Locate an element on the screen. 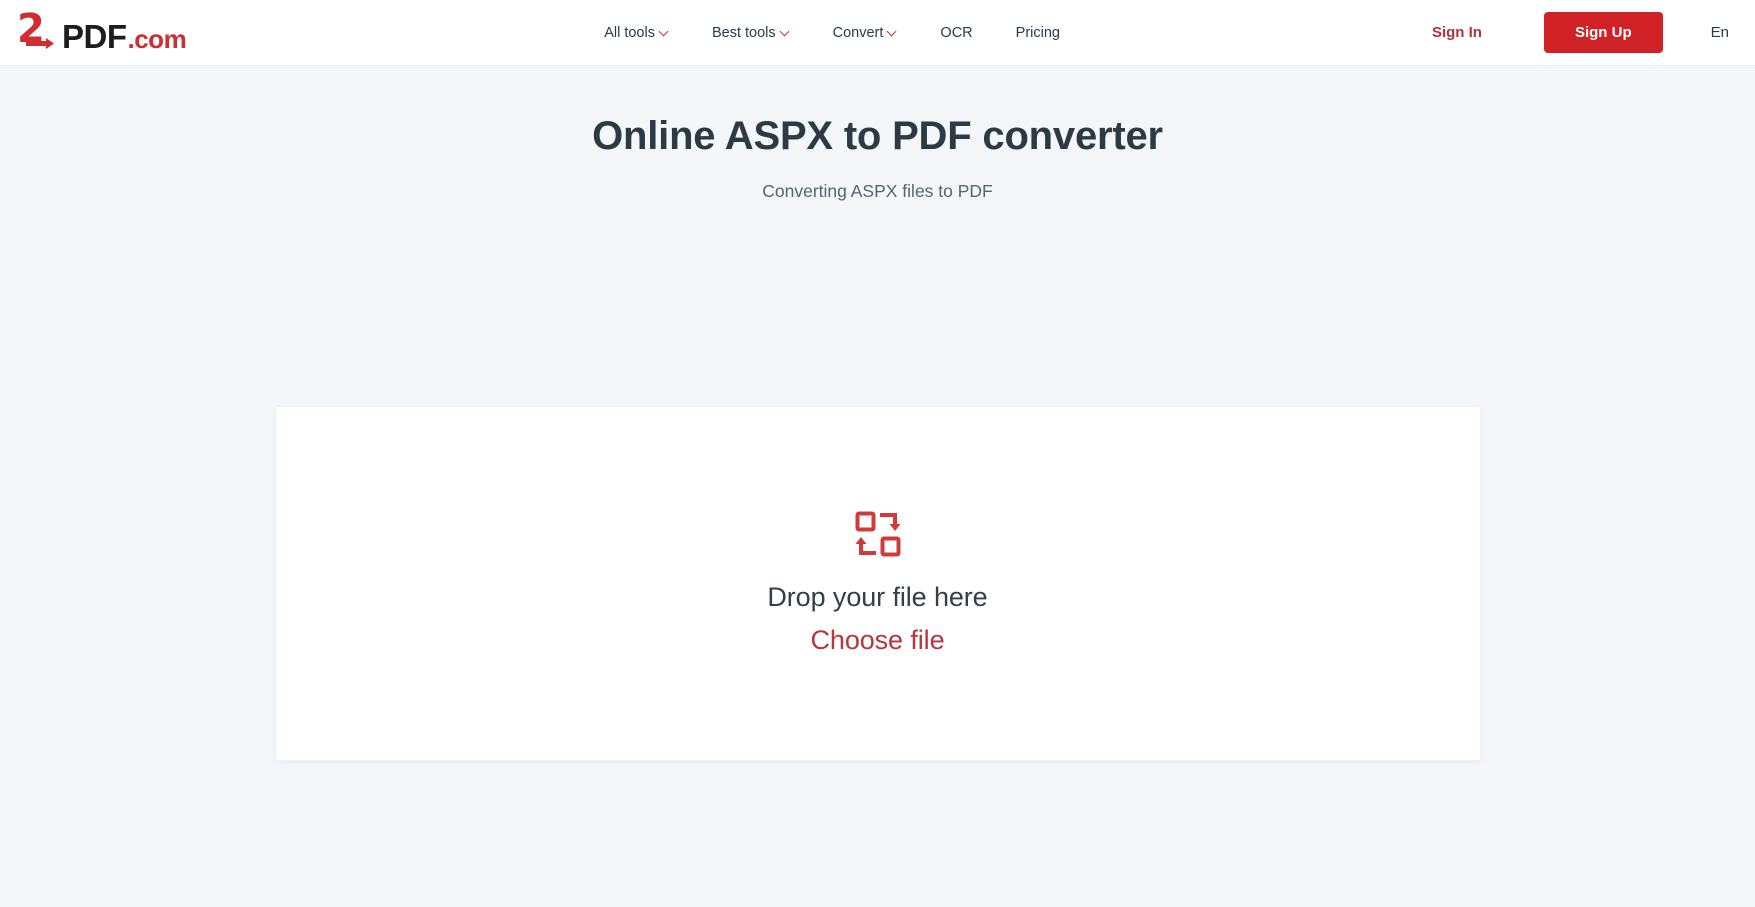  nav-label: Best tools is located at coordinates (743, 32).